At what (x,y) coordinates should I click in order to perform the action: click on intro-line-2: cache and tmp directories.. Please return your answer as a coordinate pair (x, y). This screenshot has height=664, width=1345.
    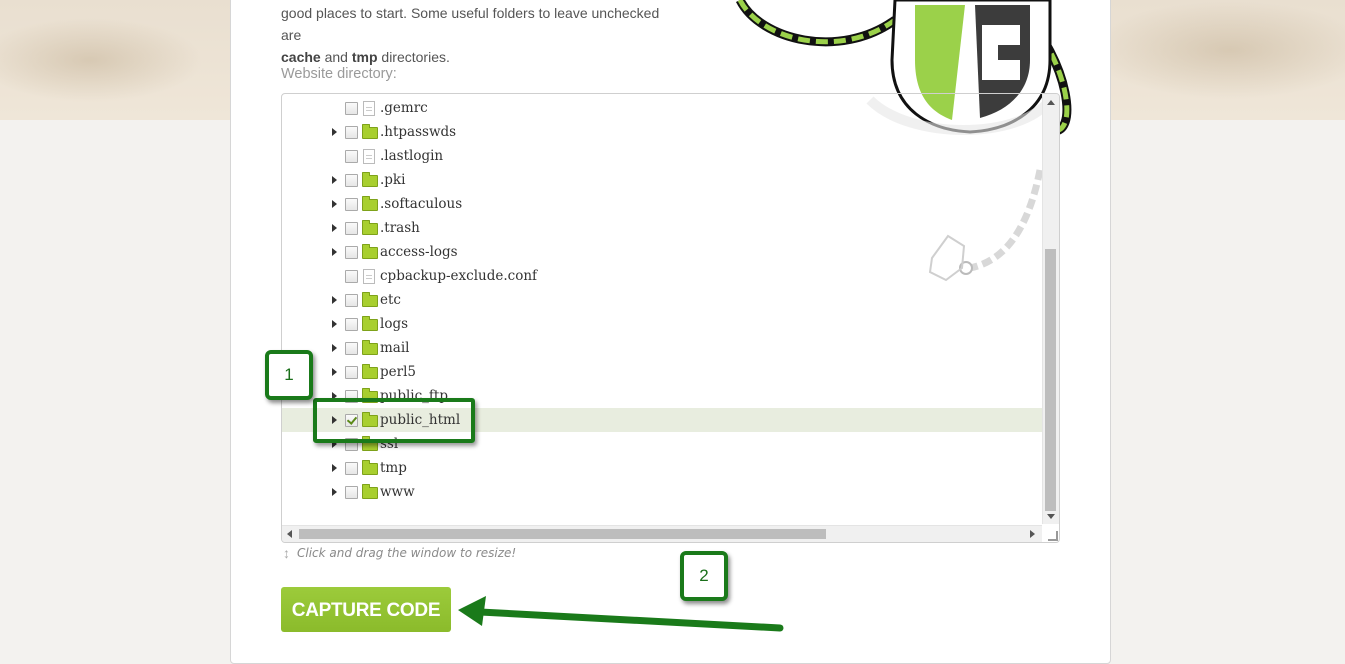
    Looking at the image, I should click on (481, 57).